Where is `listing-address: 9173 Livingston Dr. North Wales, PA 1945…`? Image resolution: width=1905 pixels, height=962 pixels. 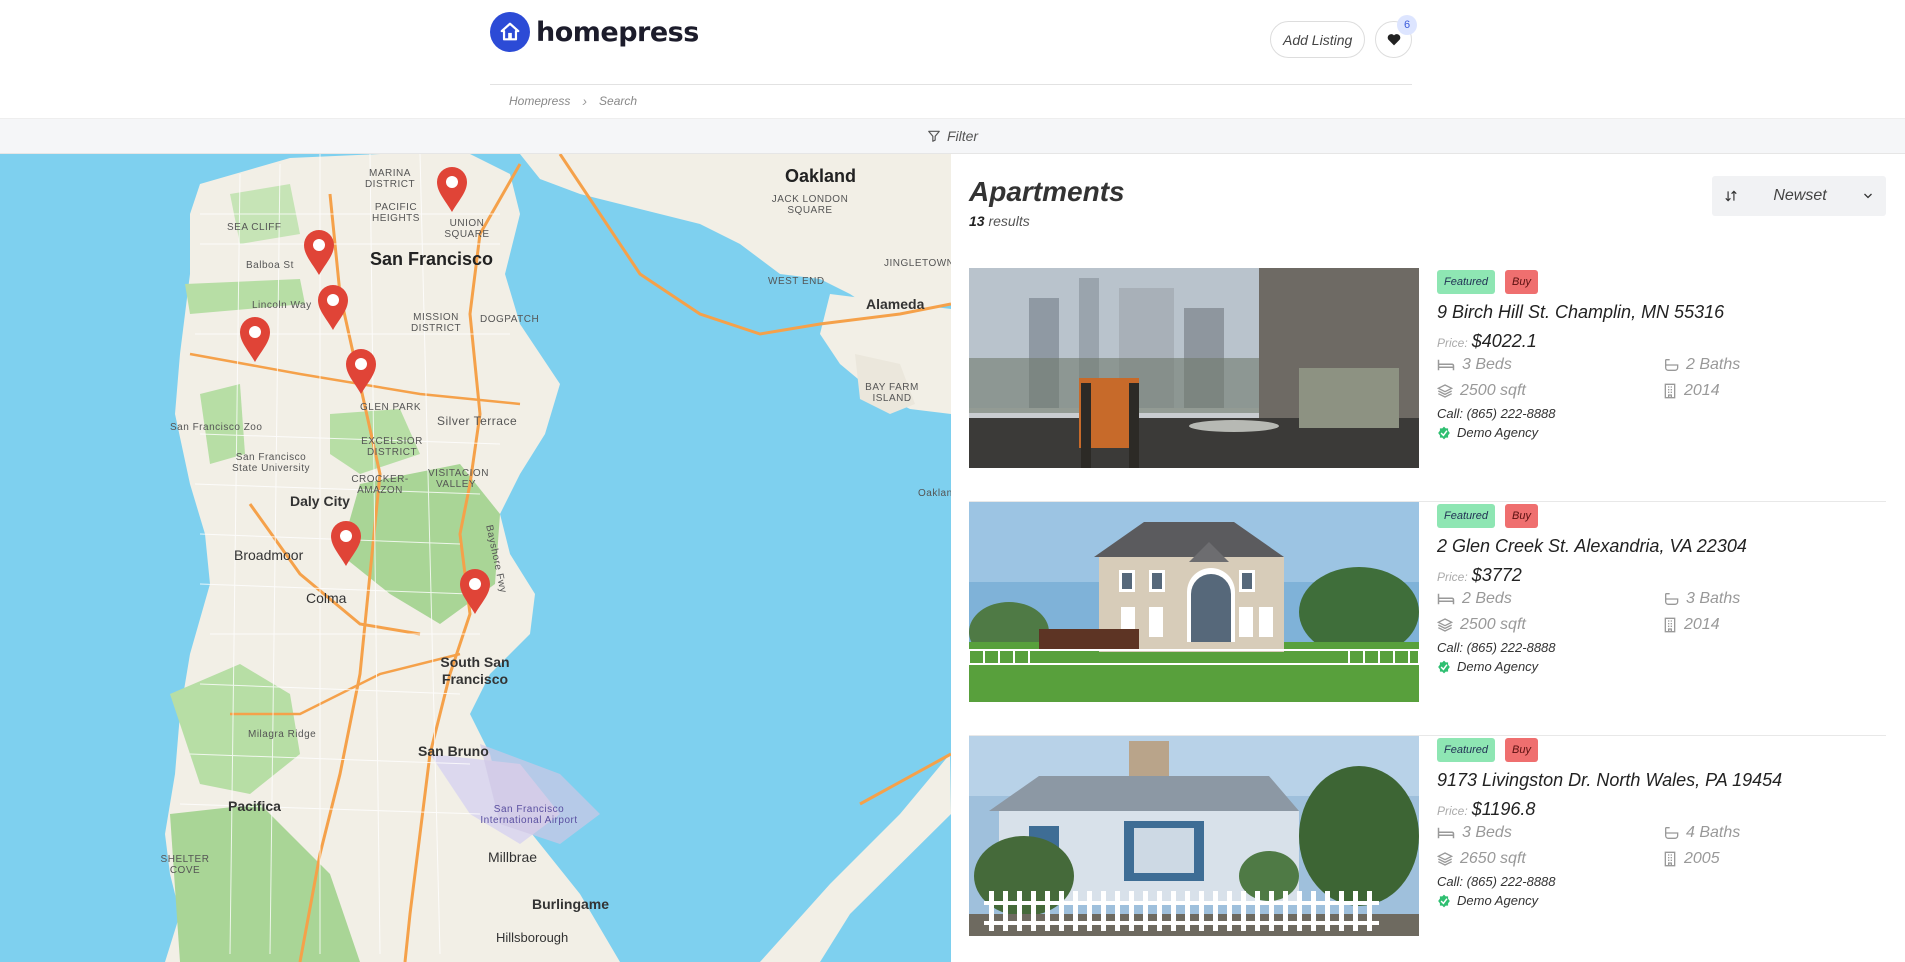 listing-address: 9173 Livingston Dr. North Wales, PA 1945… is located at coordinates (1657, 780).